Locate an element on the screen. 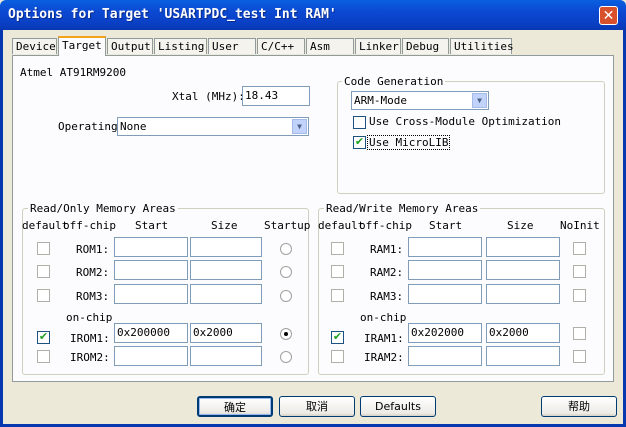  ro-header-default: default is located at coordinates (45, 225).